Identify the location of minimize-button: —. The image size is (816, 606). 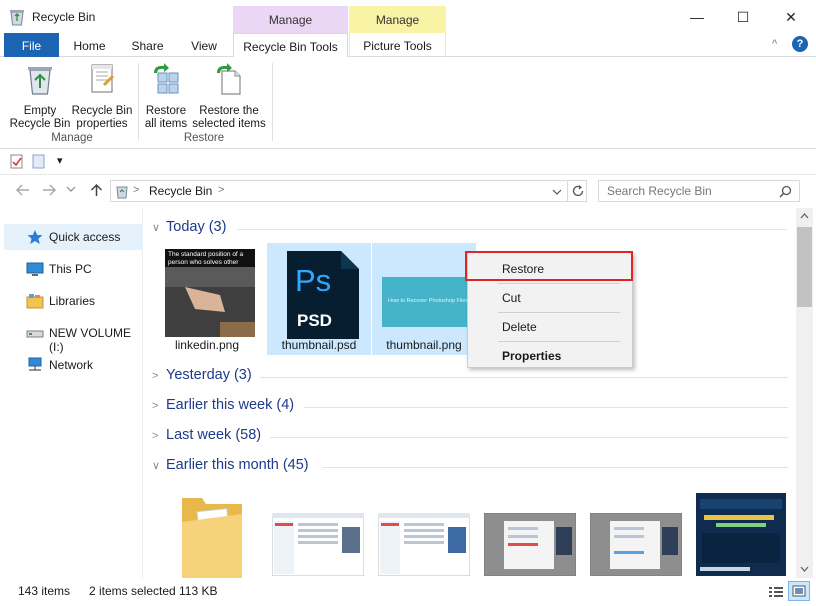
(697, 17).